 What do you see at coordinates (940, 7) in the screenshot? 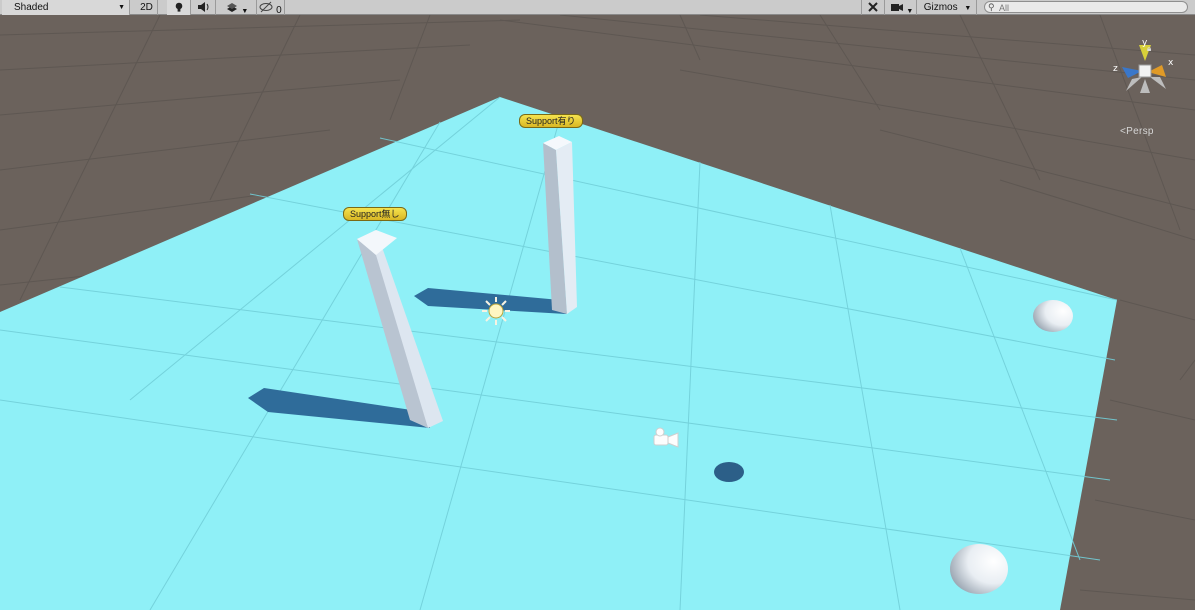
I see `gizmos-label: Gizmos` at bounding box center [940, 7].